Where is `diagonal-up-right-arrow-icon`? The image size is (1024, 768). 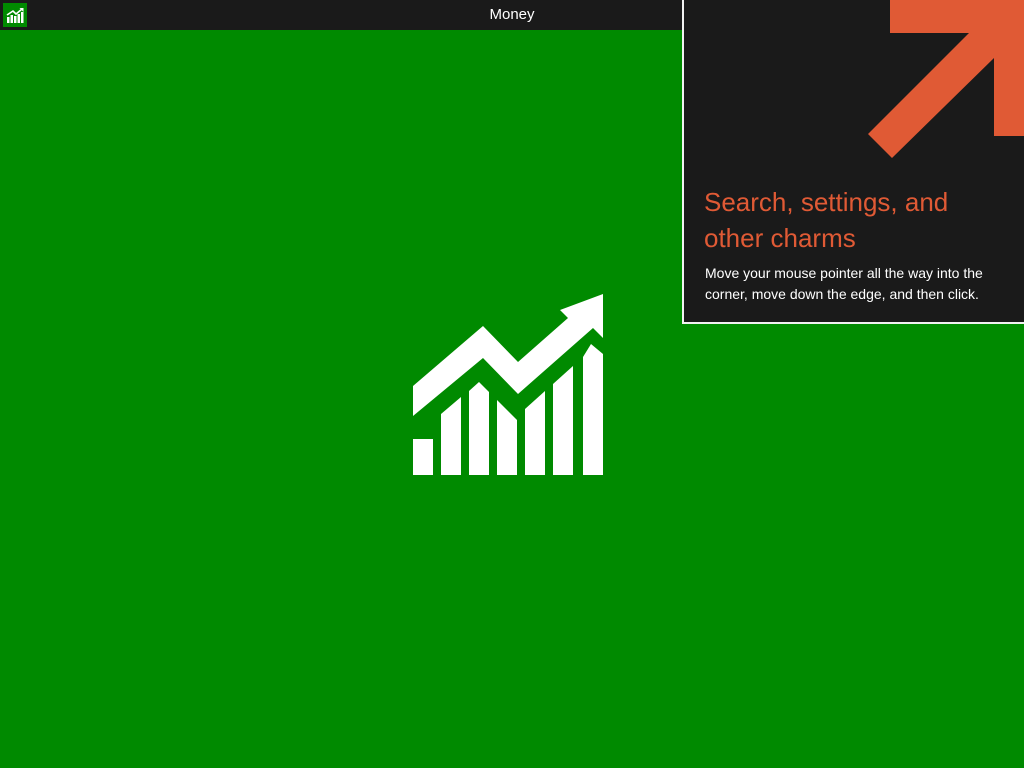 diagonal-up-right-arrow-icon is located at coordinates (946, 79).